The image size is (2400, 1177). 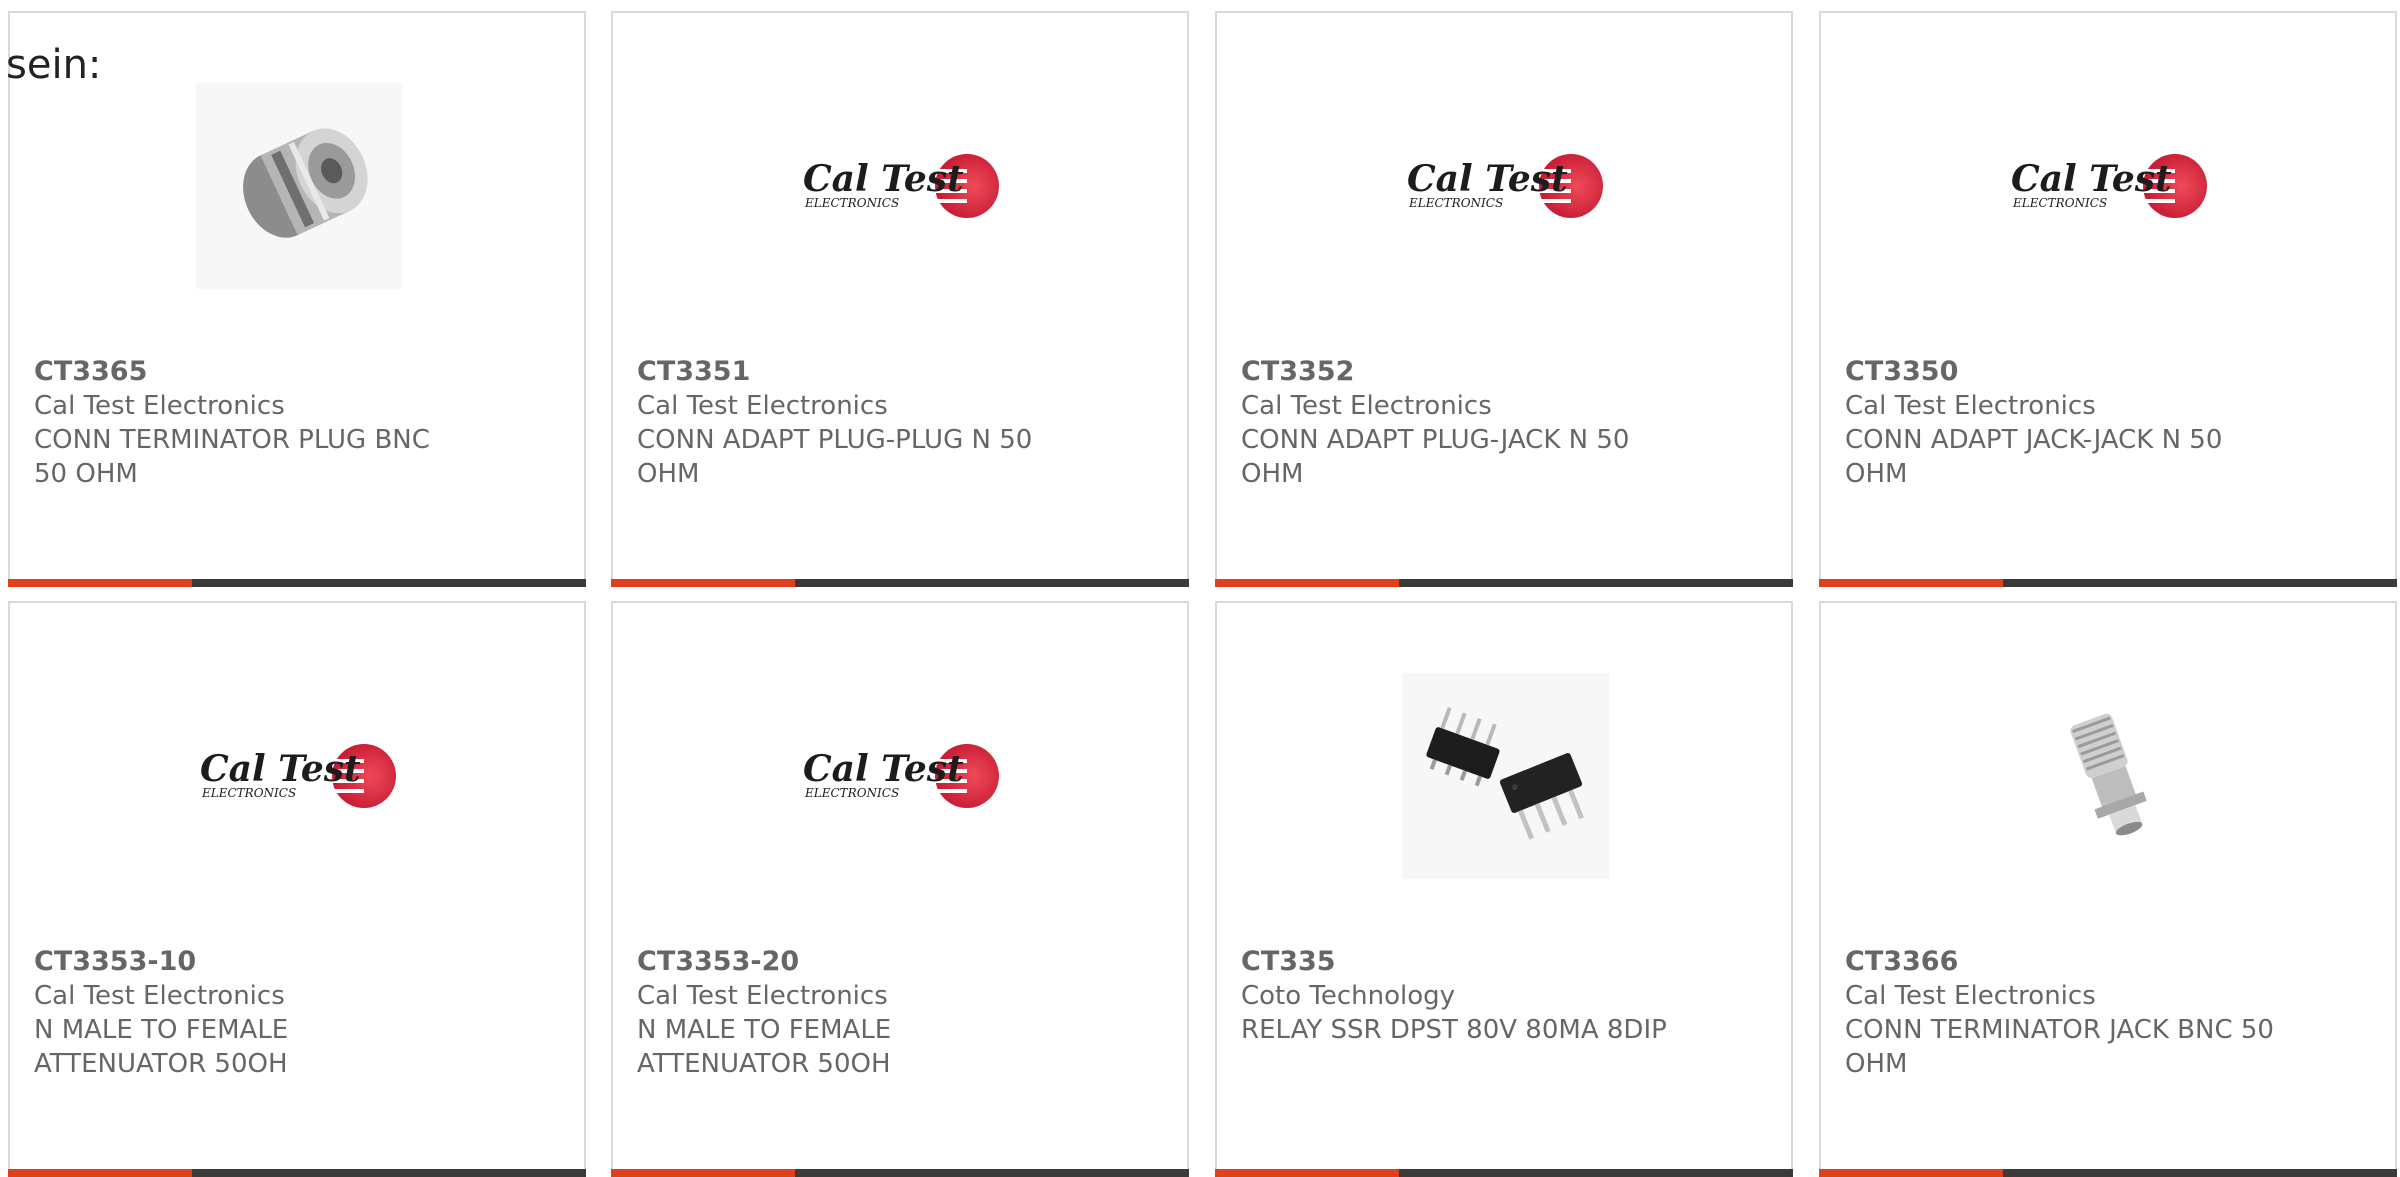 I want to click on bnc-terminator-jack-icon, so click(x=2110, y=776).